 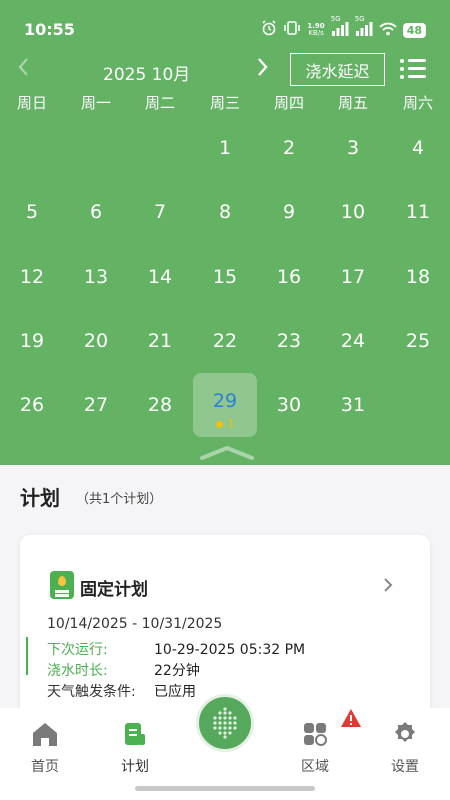 What do you see at coordinates (95, 103) in the screenshot?
I see `weekday-label: 周一` at bounding box center [95, 103].